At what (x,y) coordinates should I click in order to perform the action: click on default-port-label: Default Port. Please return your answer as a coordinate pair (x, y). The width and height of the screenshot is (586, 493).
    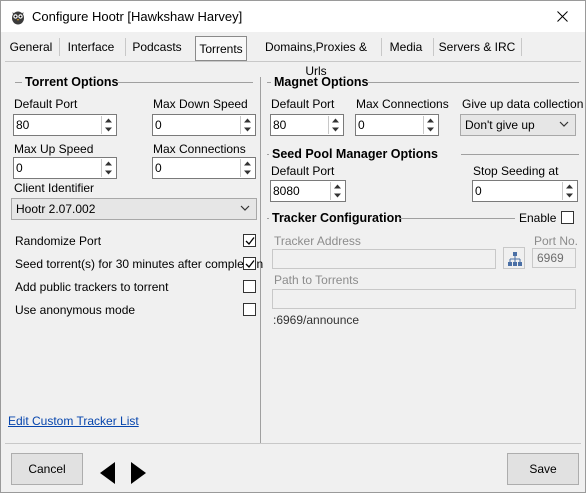
    Looking at the image, I should click on (46, 104).